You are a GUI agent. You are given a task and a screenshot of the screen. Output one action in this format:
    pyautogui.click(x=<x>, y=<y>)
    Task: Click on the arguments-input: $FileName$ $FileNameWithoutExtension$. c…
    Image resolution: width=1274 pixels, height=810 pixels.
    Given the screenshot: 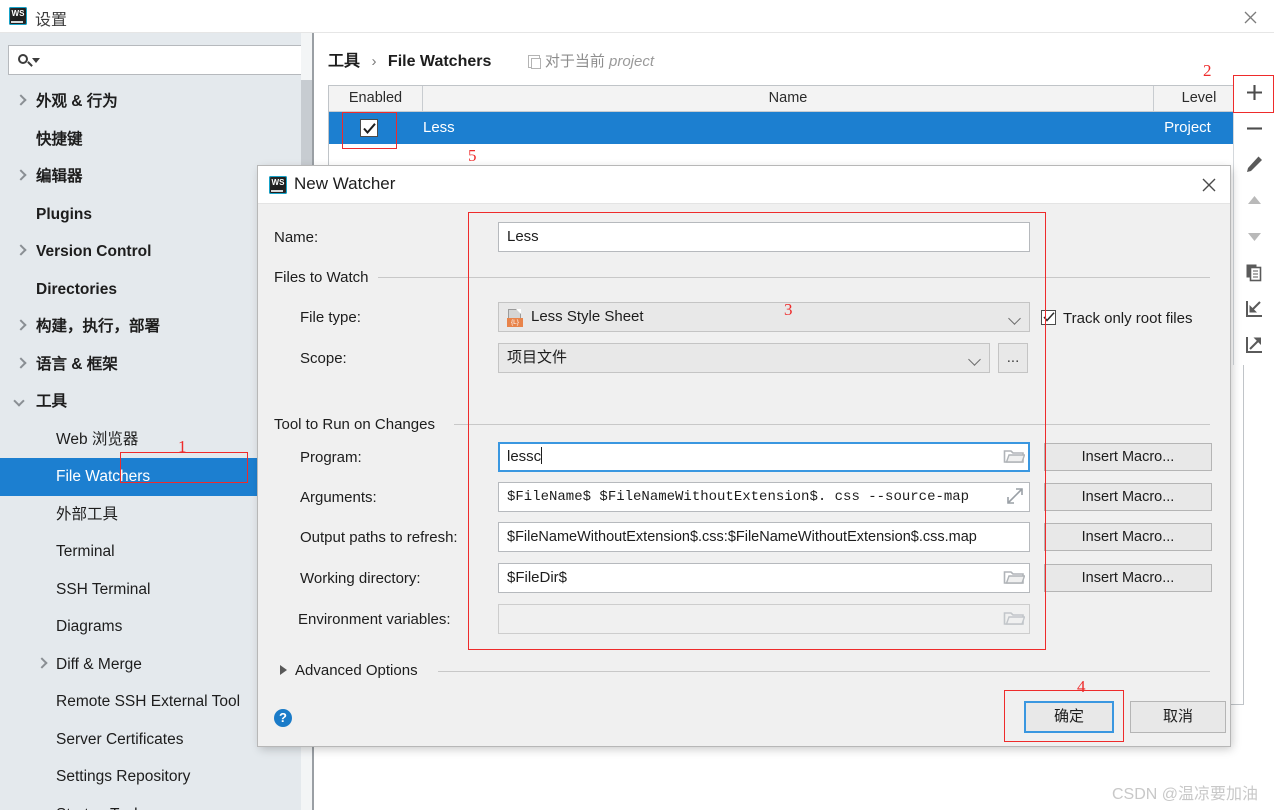 What is the action you would take?
    pyautogui.click(x=764, y=497)
    